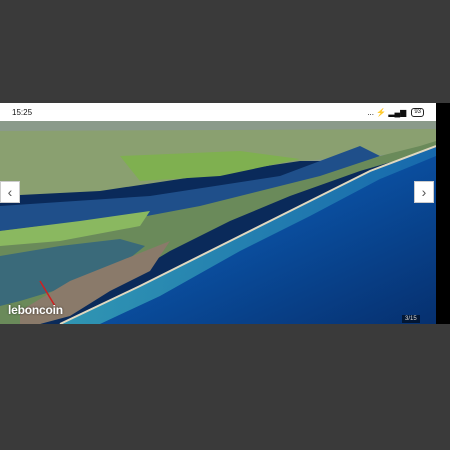 The width and height of the screenshot is (450, 450). Describe the element at coordinates (22, 112) in the screenshot. I see `status-time: 15:25` at that location.